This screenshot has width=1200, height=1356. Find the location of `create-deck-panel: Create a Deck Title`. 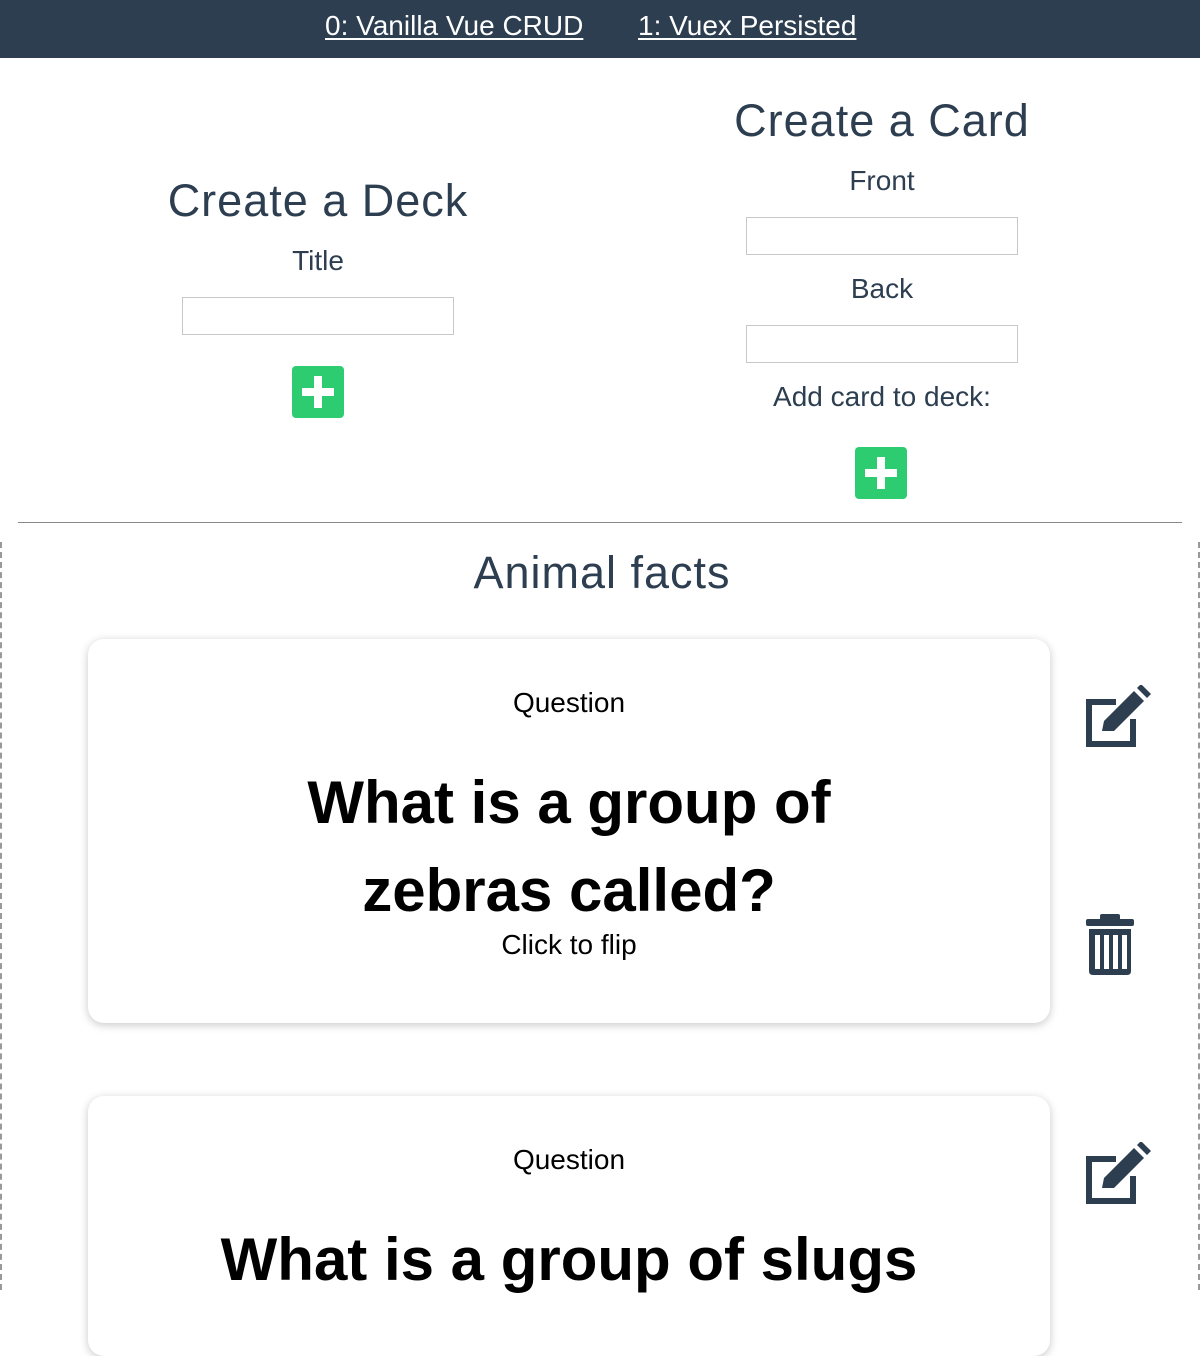

create-deck-panel: Create a Deck Title is located at coordinates (318, 255).